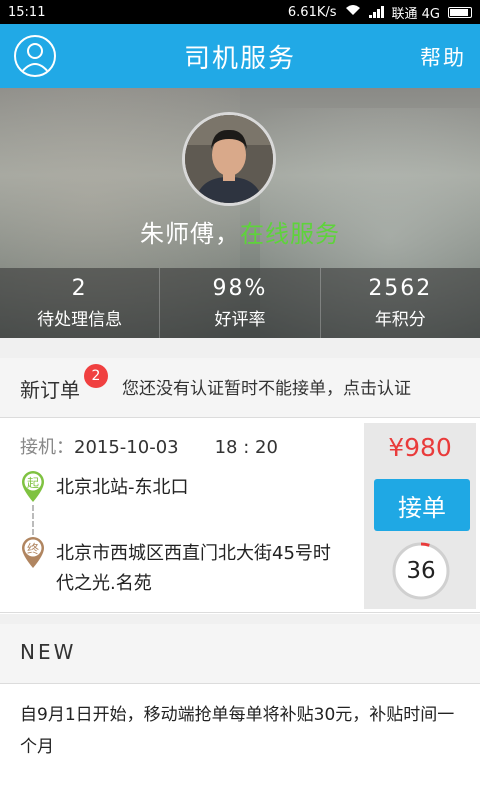  Describe the element at coordinates (229, 159) in the screenshot. I see `driver-avatar` at that location.